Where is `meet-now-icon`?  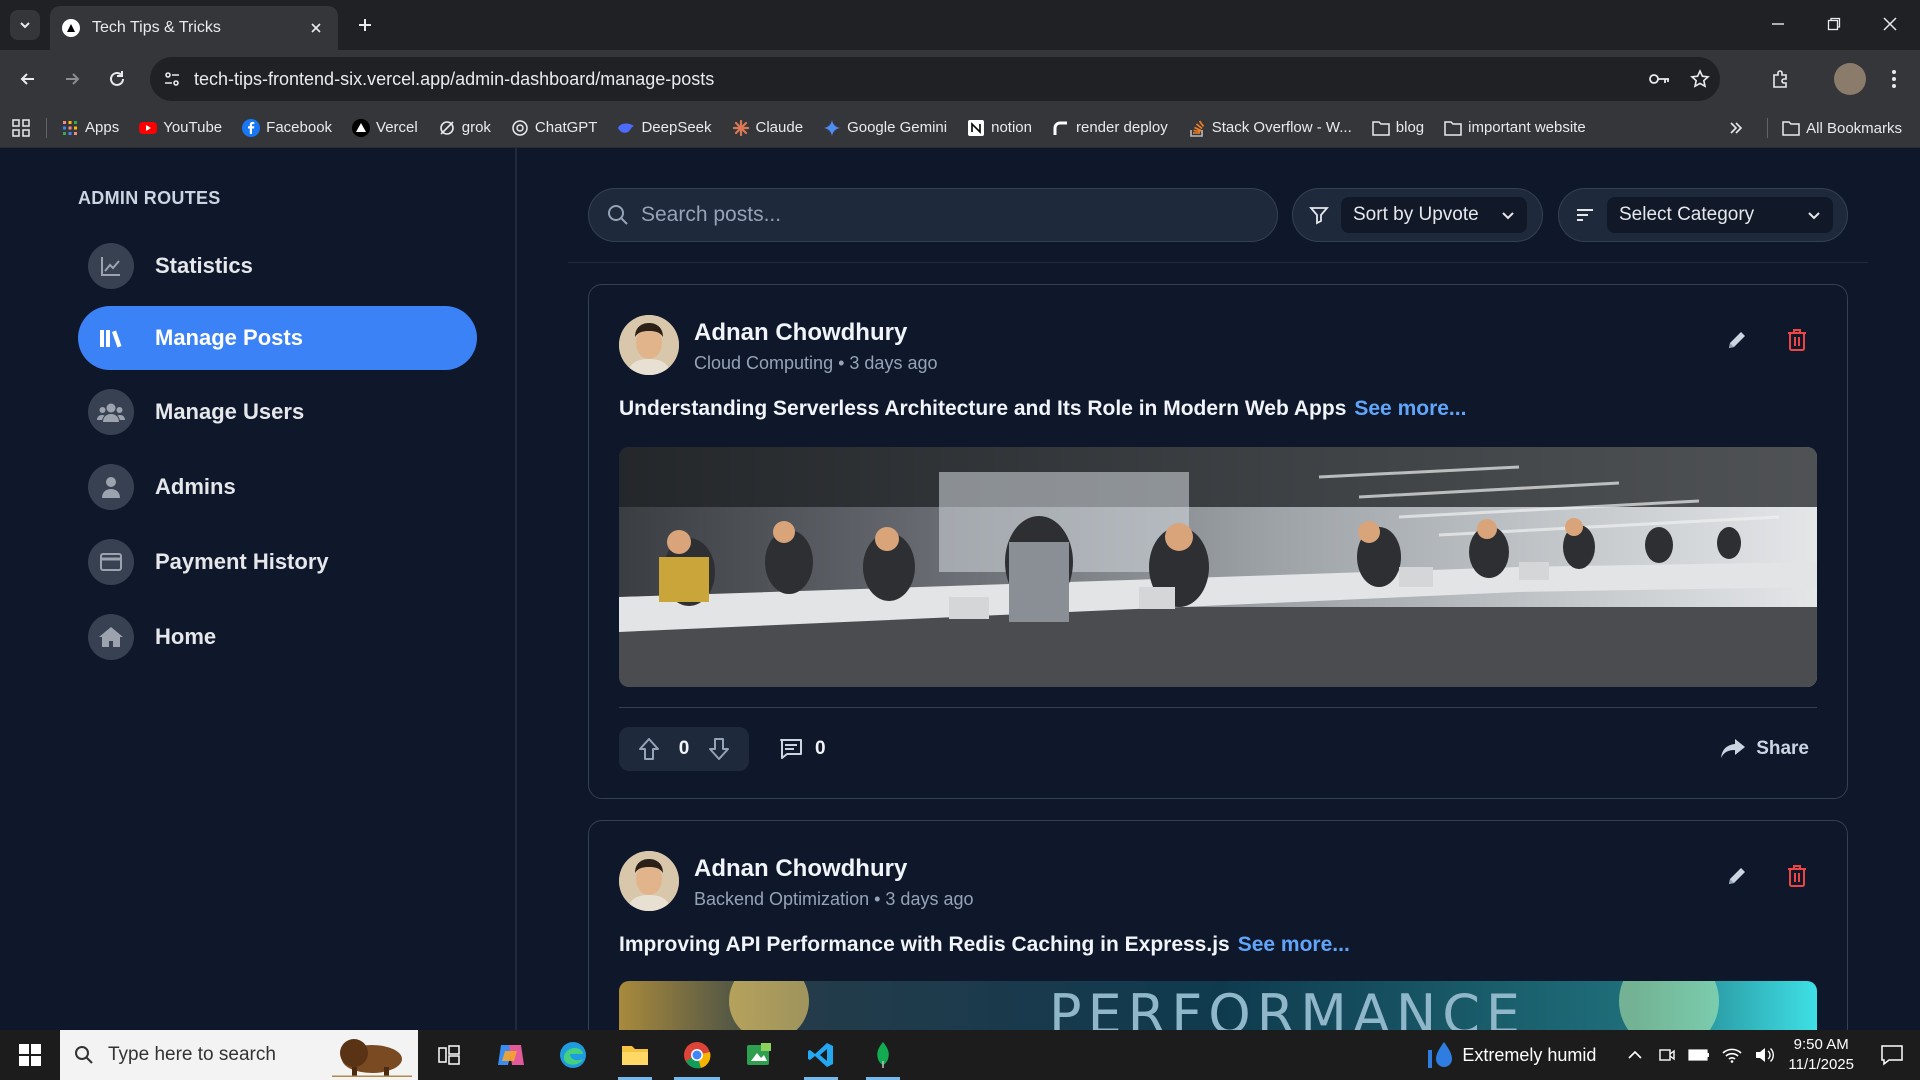
meet-now-icon is located at coordinates (1667, 1055).